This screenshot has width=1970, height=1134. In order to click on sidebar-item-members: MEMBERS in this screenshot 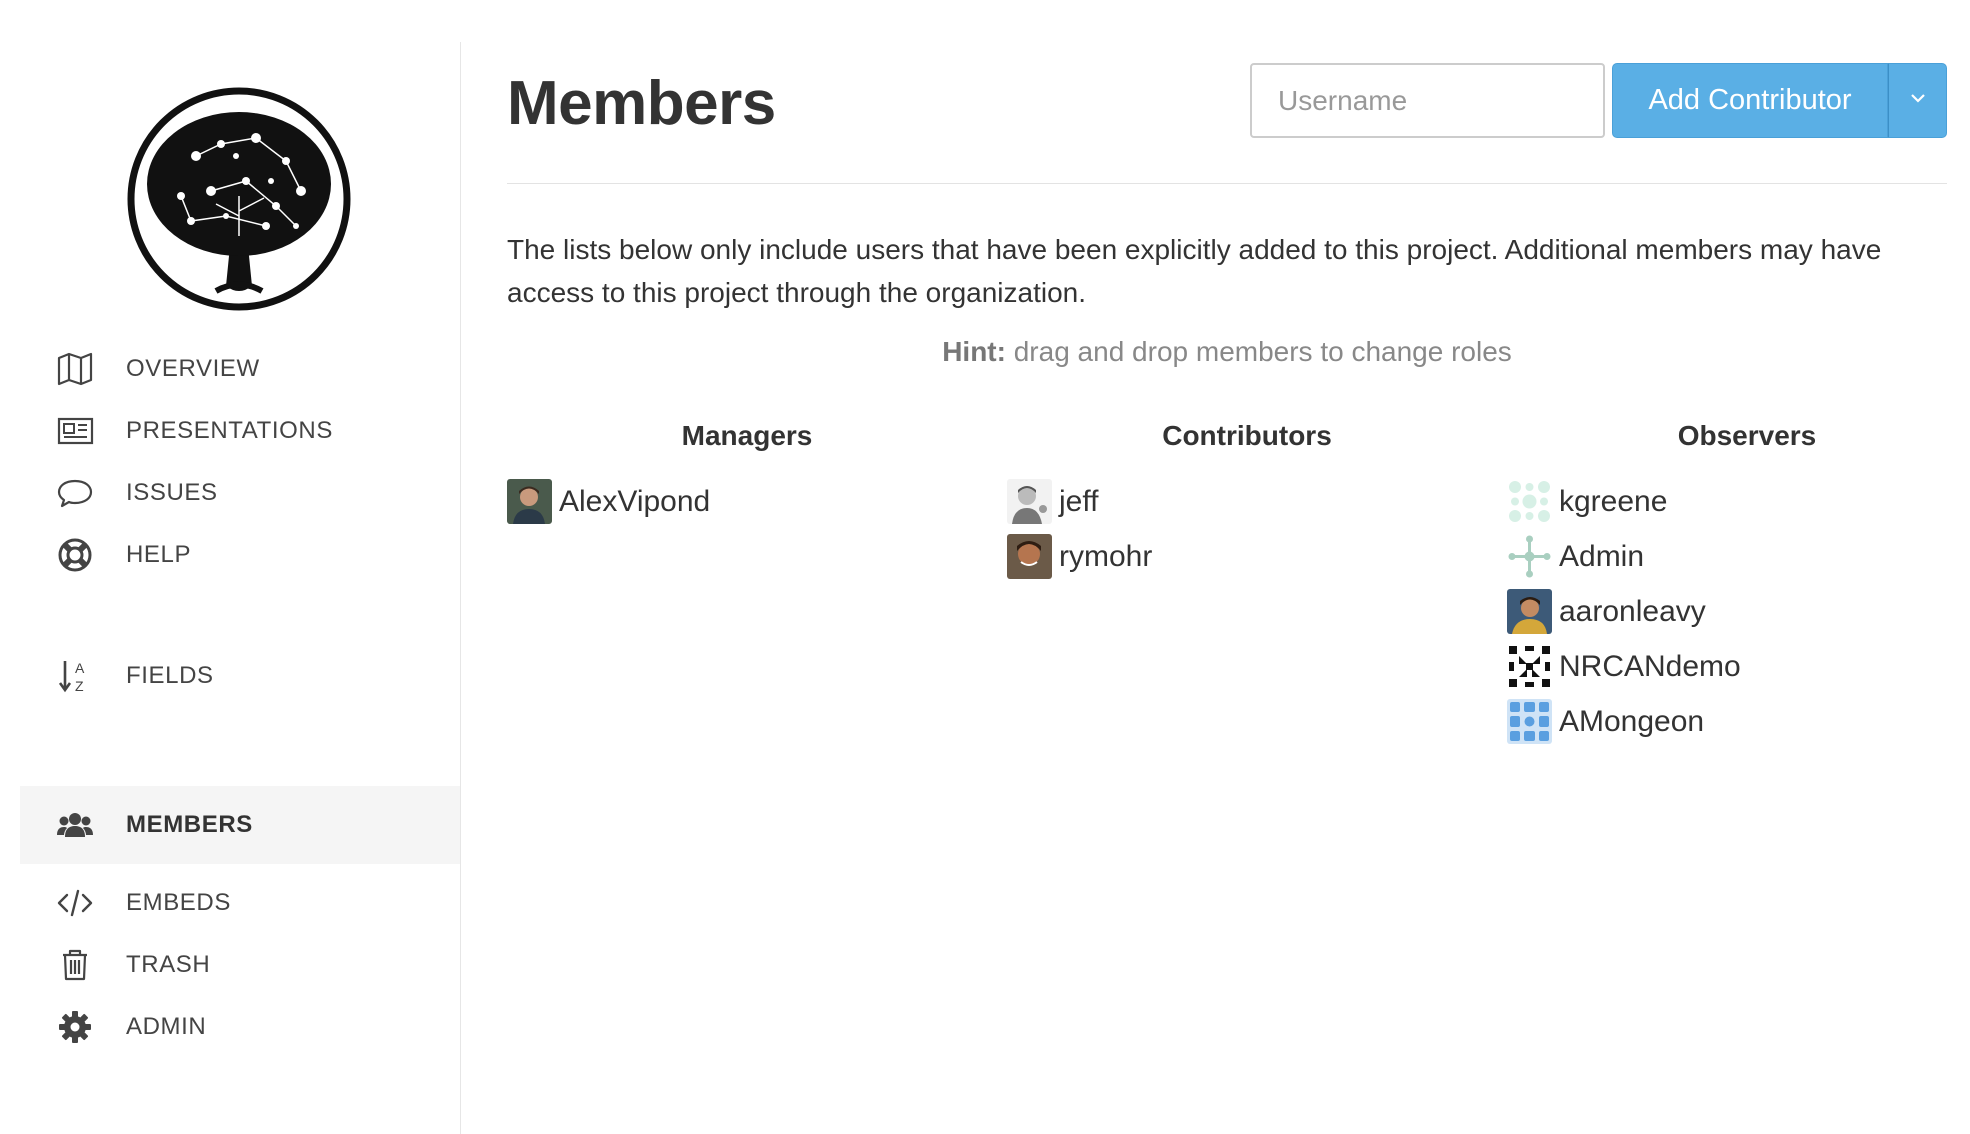, I will do `click(240, 825)`.